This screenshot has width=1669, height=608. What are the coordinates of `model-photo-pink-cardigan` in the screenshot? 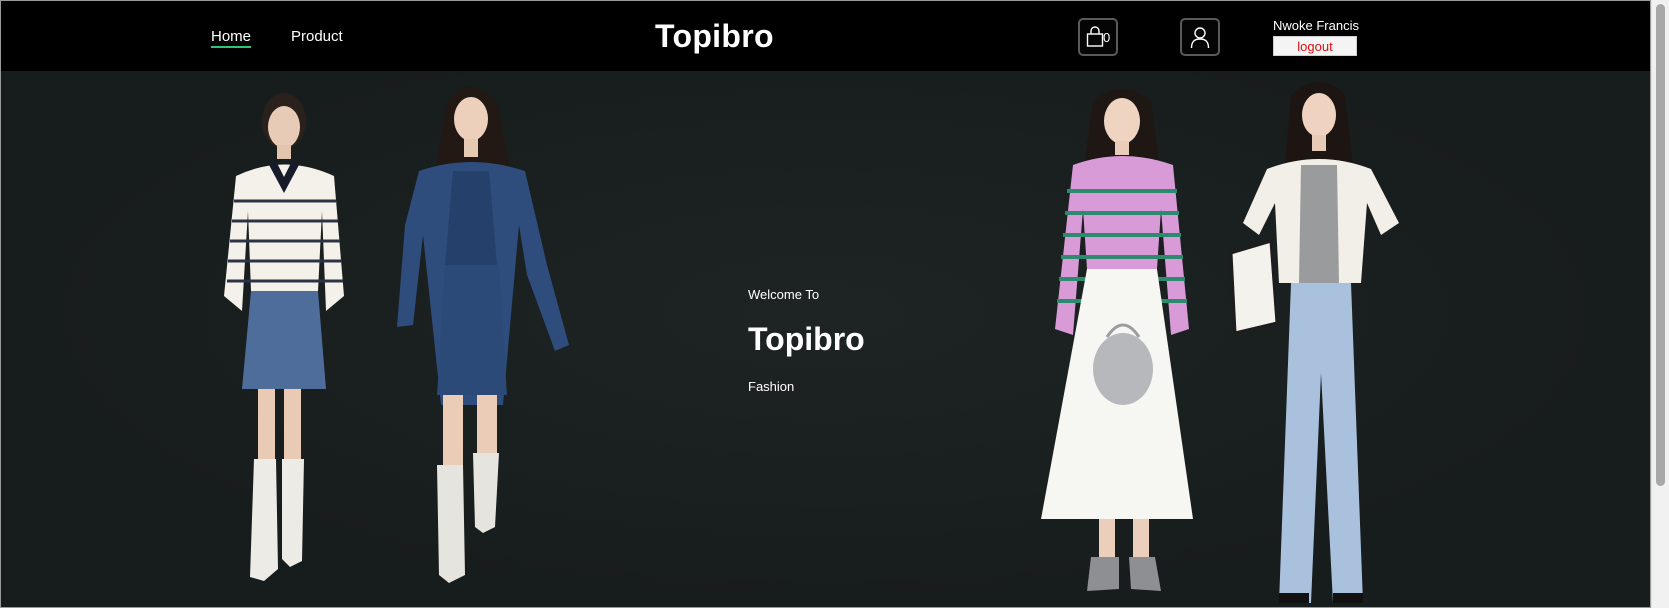 It's located at (1117, 340).